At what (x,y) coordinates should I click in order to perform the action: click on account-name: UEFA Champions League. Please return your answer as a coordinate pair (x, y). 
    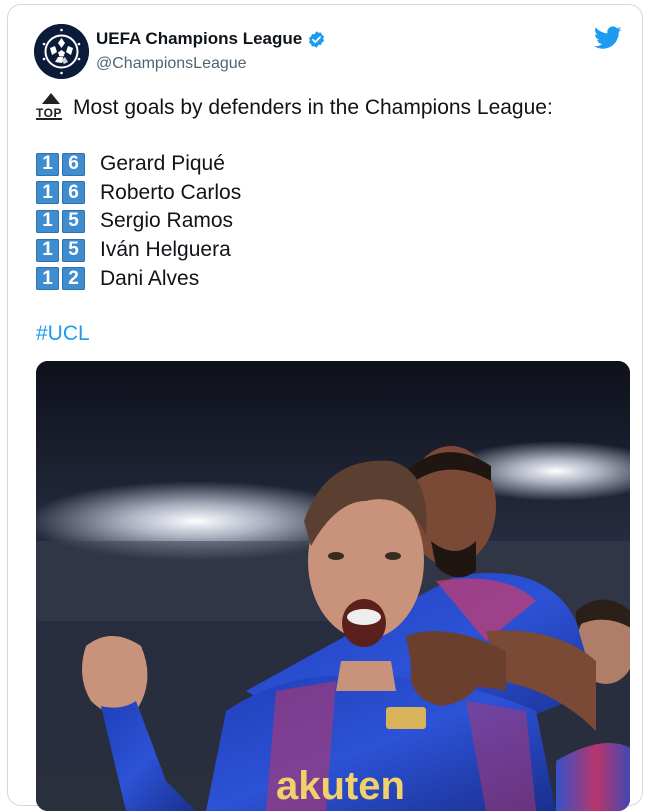
    Looking at the image, I should click on (199, 39).